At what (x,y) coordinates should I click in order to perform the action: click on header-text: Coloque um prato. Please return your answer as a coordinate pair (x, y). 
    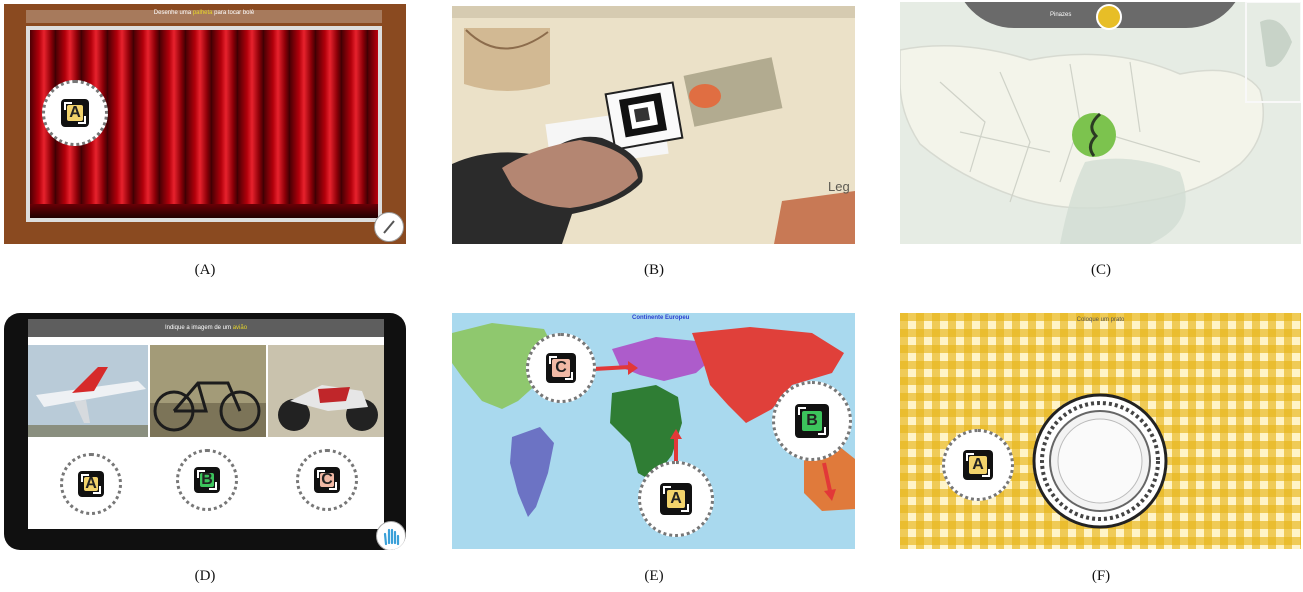
    Looking at the image, I should click on (1100, 320).